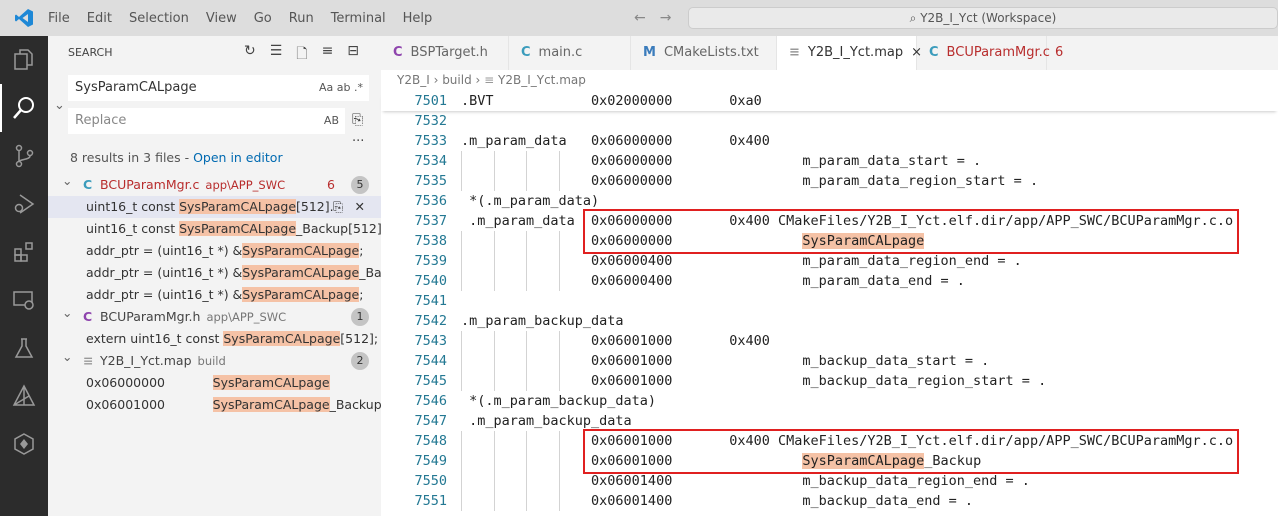 The image size is (1278, 516). Describe the element at coordinates (99, 18) in the screenshot. I see `menu-item-edit: Edit` at that location.